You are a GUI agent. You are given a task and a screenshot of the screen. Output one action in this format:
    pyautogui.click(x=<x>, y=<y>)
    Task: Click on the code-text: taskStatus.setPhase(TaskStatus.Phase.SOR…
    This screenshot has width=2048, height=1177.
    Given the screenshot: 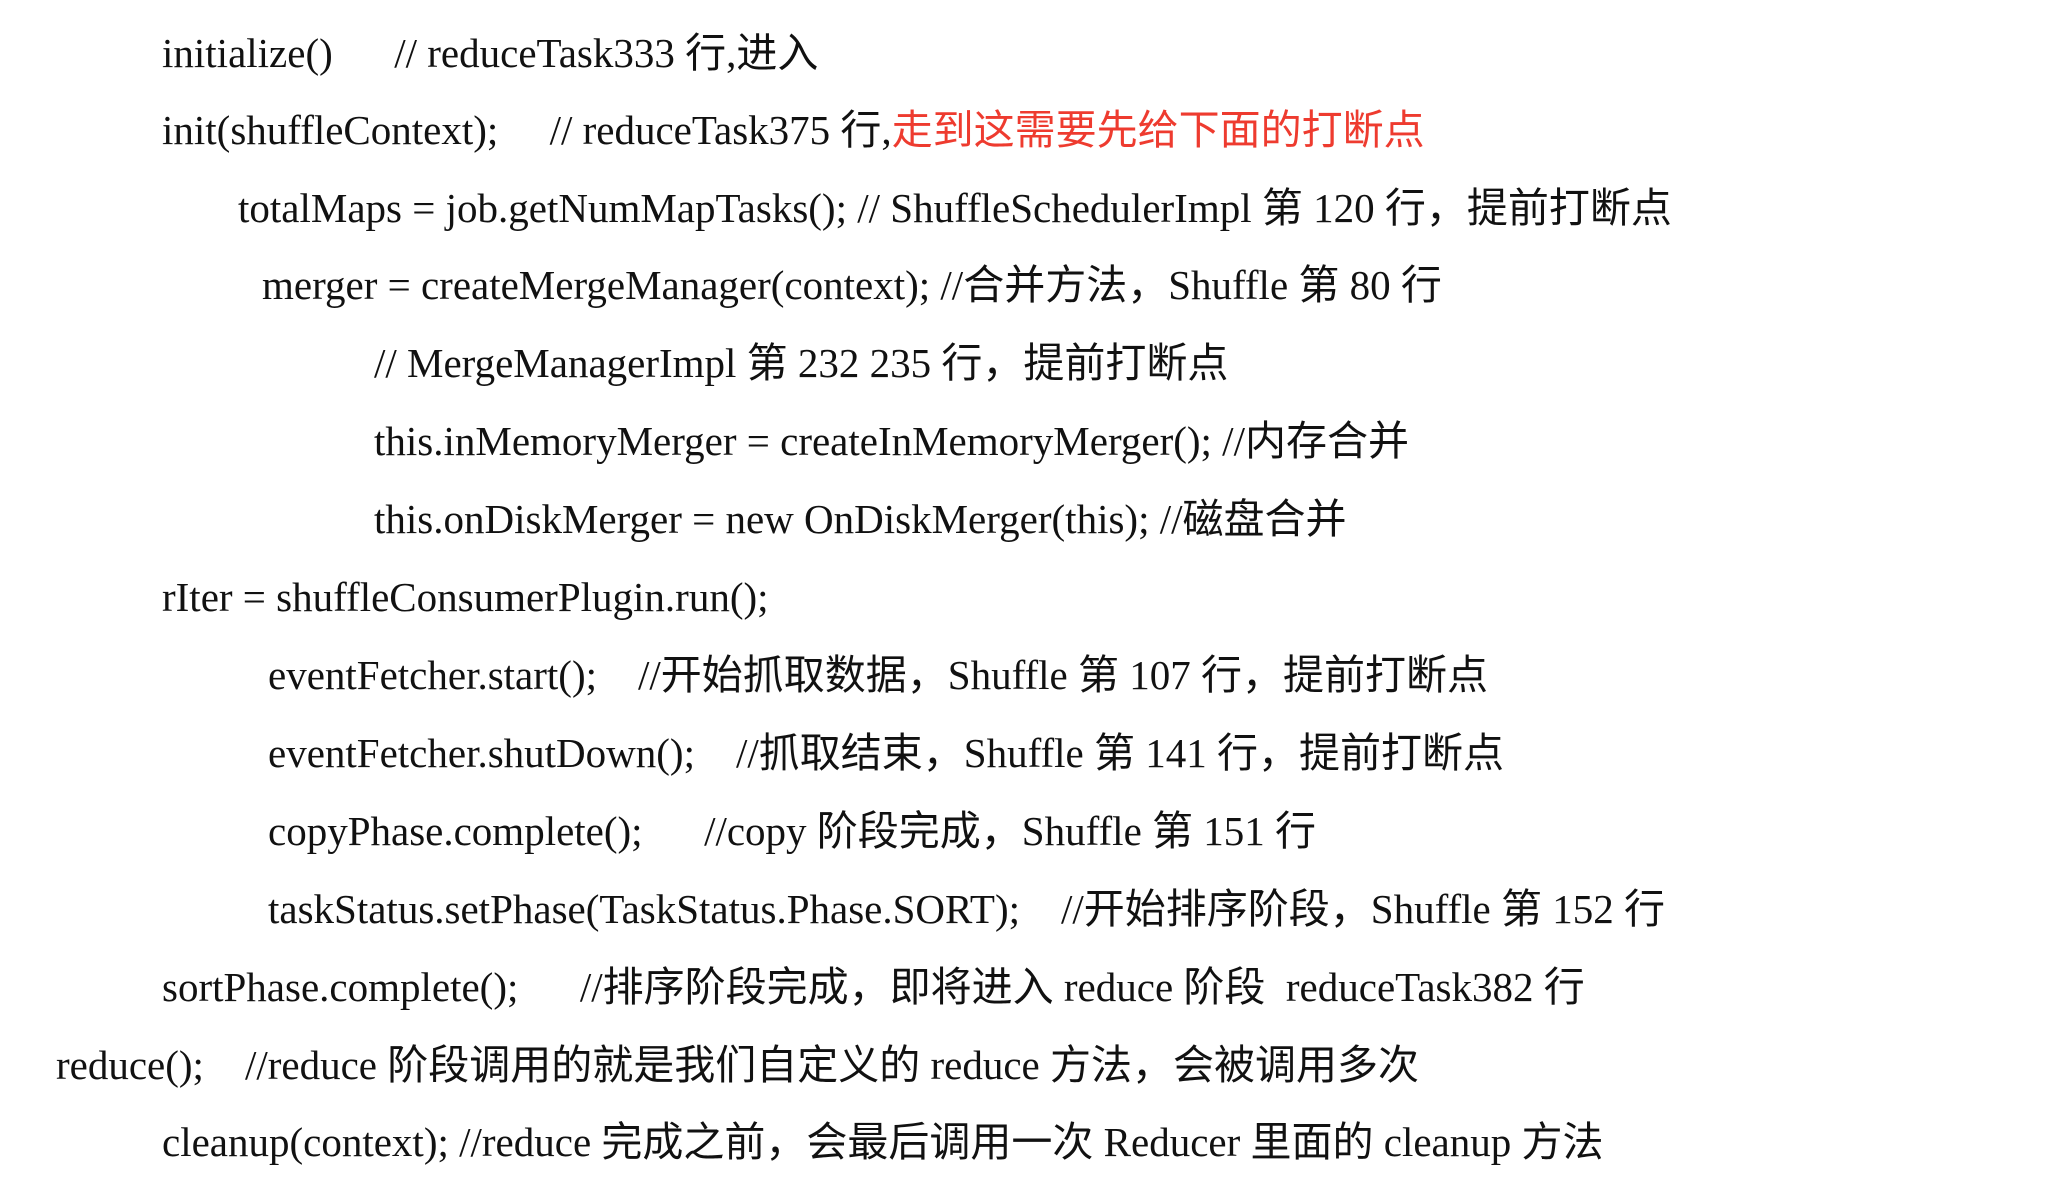 What is the action you would take?
    pyautogui.click(x=644, y=909)
    